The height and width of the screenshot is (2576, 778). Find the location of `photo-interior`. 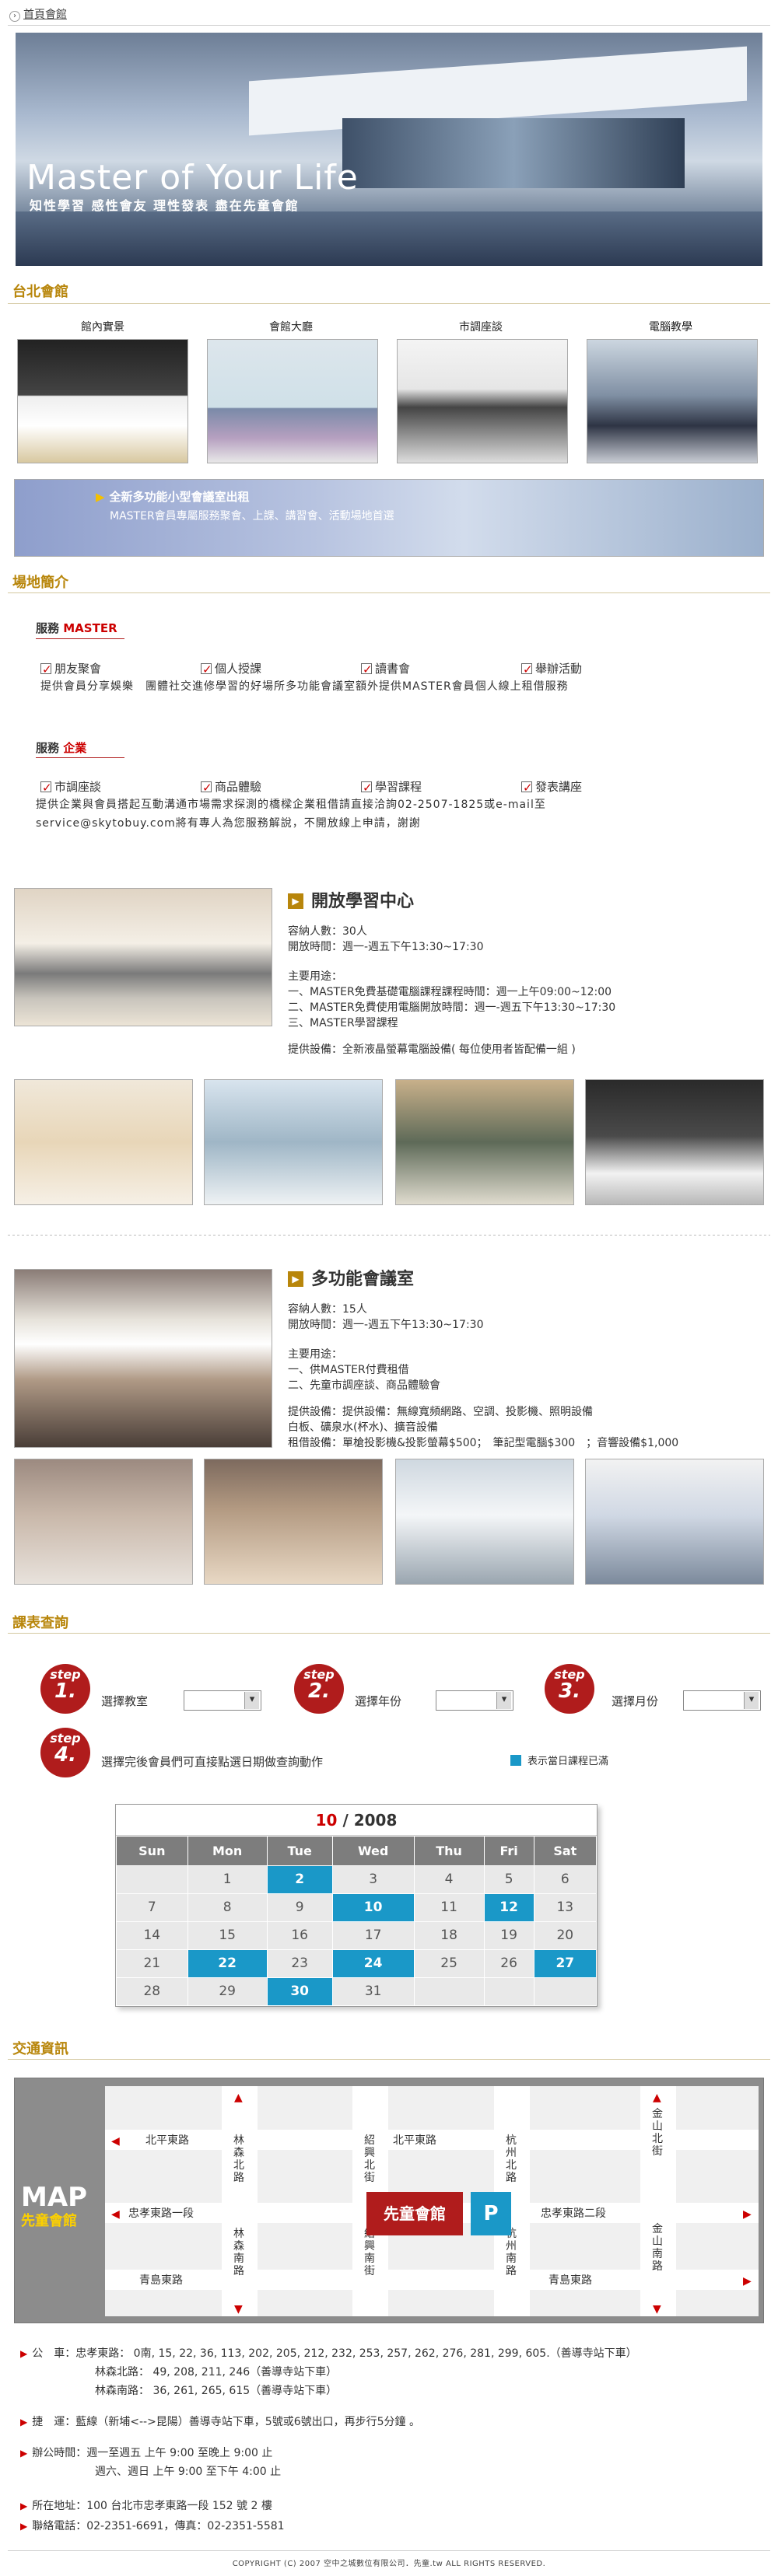

photo-interior is located at coordinates (103, 401).